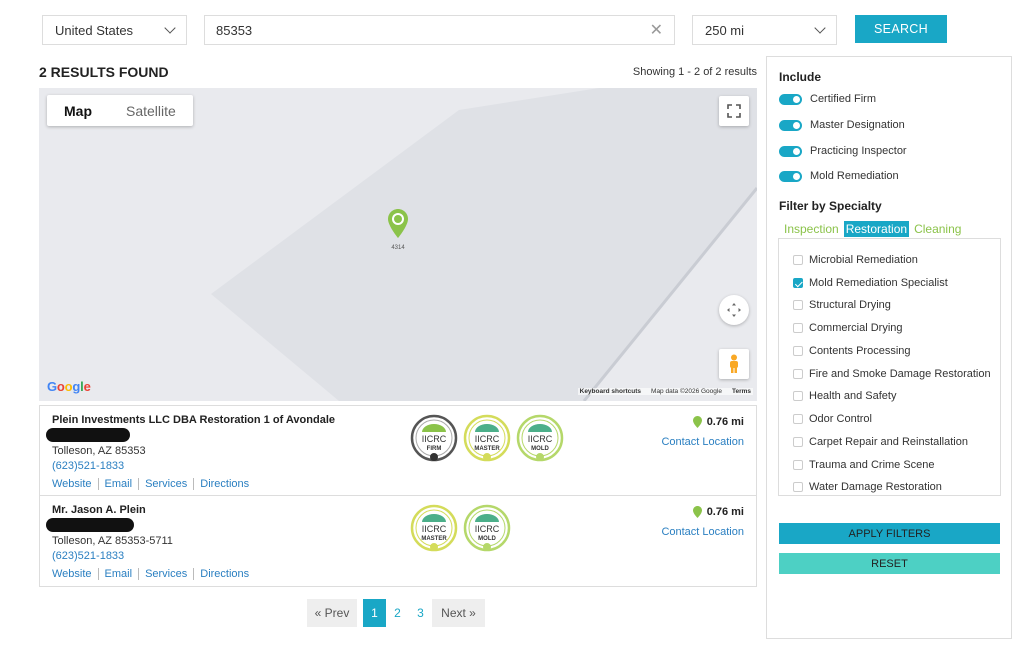 This screenshot has height=649, width=1024. I want to click on checkbox-item: Contents Processing, so click(852, 351).